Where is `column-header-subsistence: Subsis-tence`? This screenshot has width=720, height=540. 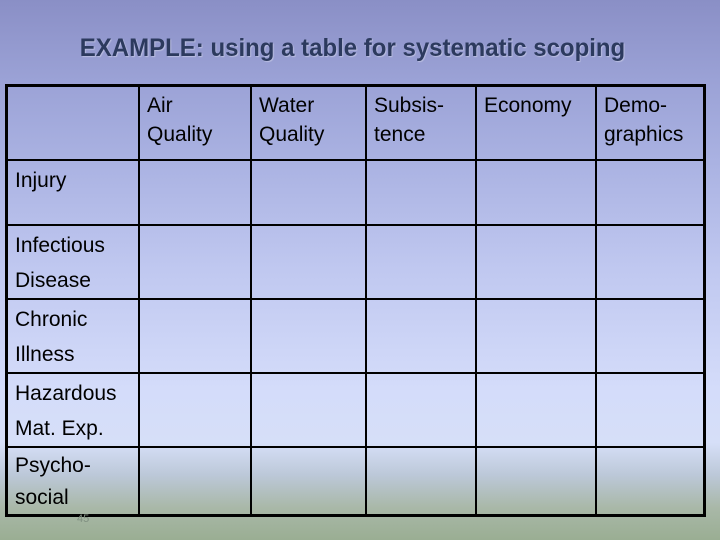 column-header-subsistence: Subsis-tence is located at coordinates (421, 122).